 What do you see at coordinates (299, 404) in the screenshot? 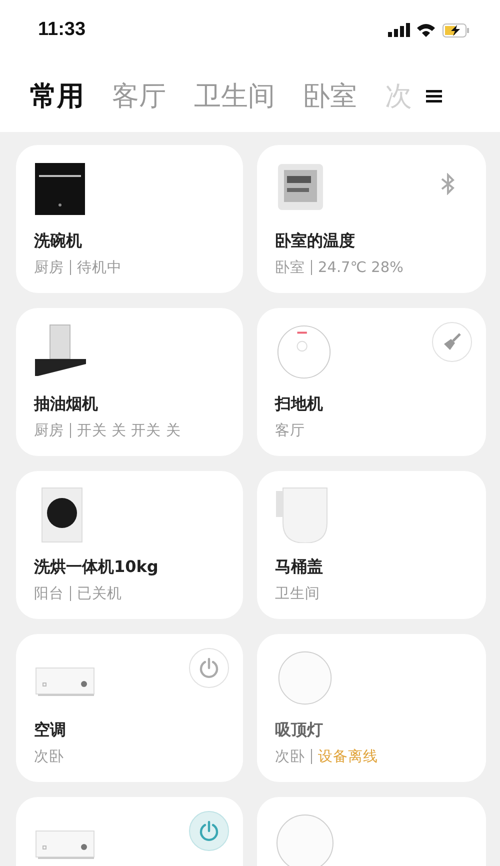
I see `device-name: 扫地机` at bounding box center [299, 404].